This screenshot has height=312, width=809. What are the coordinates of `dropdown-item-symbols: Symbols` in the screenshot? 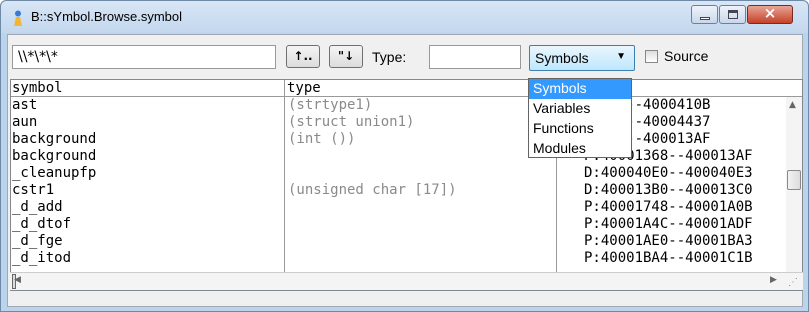 It's located at (580, 89).